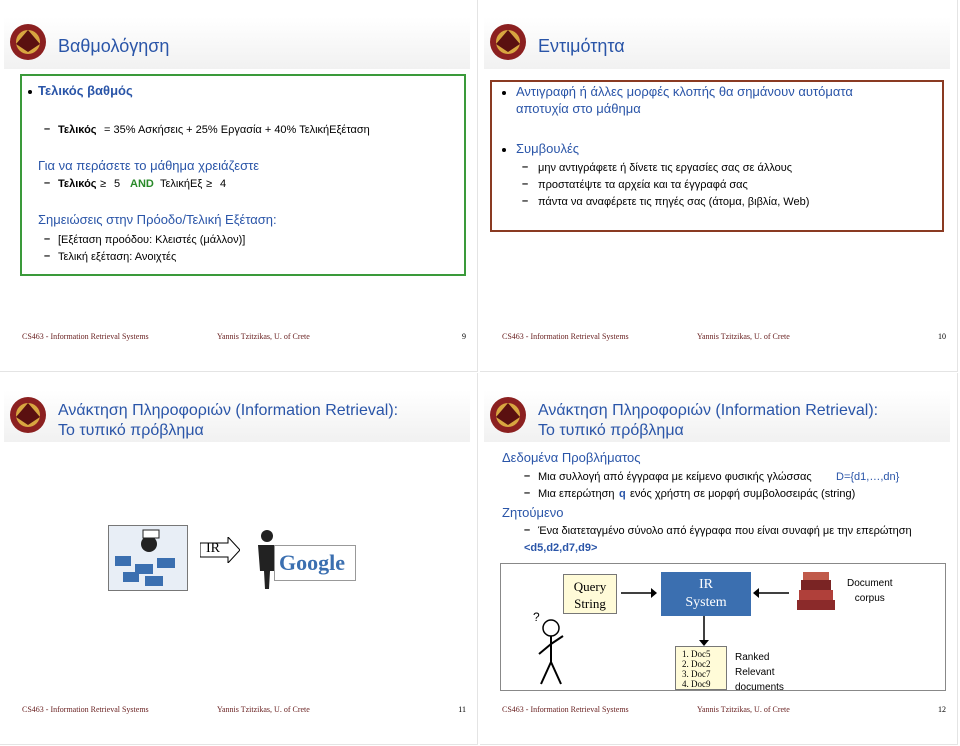  What do you see at coordinates (622, 494) in the screenshot?
I see `given-query-q: q` at bounding box center [622, 494].